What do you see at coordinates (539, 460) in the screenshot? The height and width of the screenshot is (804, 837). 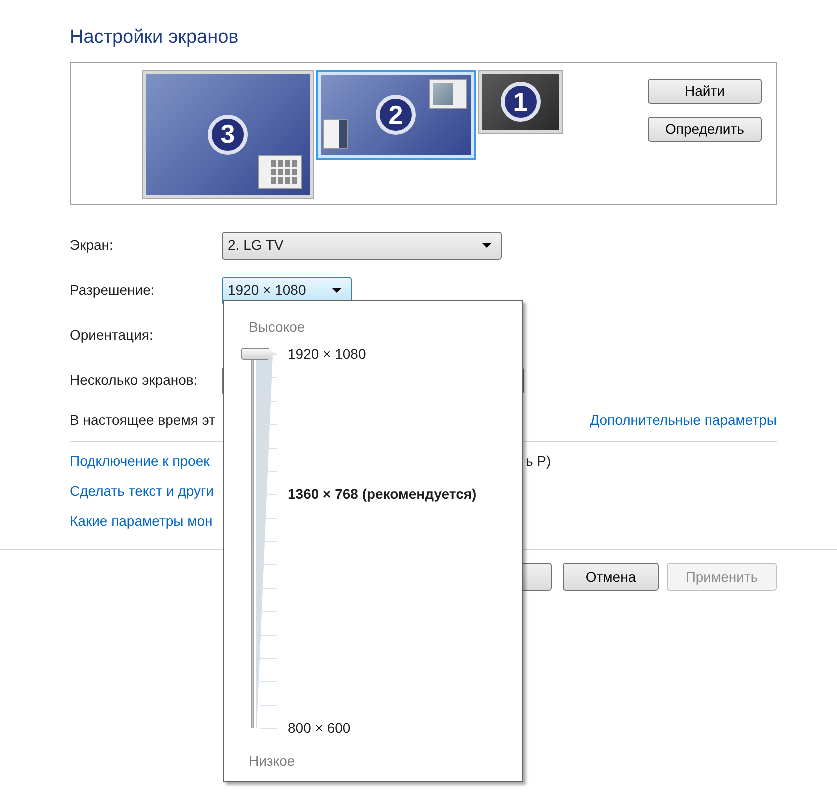 I see `link-text: ь P)` at bounding box center [539, 460].